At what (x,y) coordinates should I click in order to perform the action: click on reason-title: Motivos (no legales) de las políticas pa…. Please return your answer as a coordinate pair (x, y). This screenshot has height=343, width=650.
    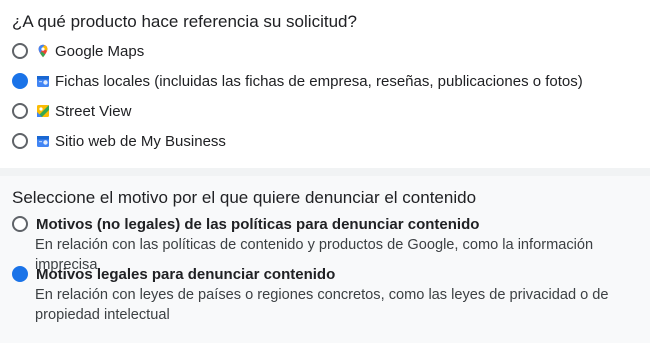
    Looking at the image, I should click on (258, 224).